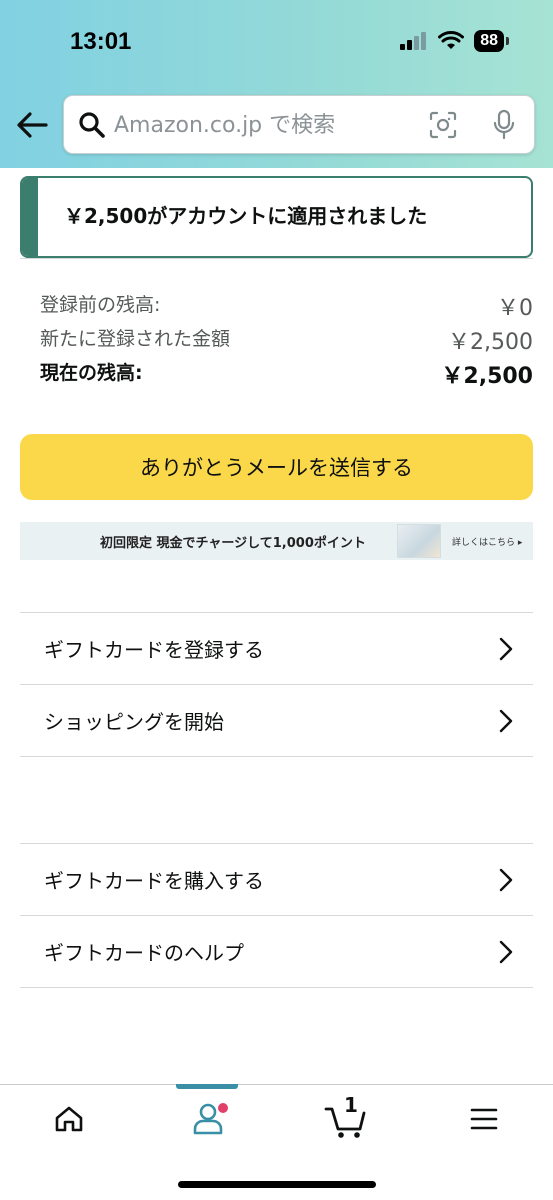 The height and width of the screenshot is (1200, 553). I want to click on status-icons: 88, so click(454, 41).